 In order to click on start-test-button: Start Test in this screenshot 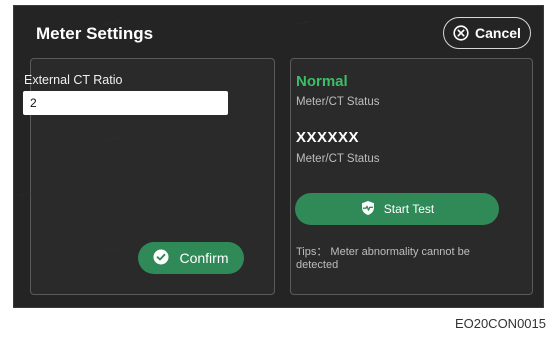, I will do `click(397, 209)`.